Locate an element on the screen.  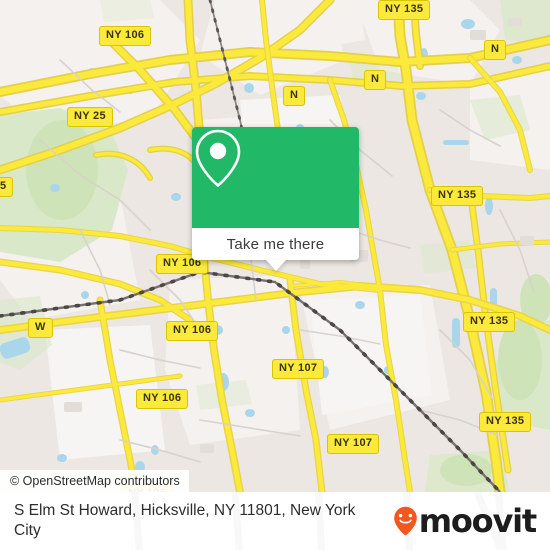
take-me-there-popup: Take me there is located at coordinates (275, 199).